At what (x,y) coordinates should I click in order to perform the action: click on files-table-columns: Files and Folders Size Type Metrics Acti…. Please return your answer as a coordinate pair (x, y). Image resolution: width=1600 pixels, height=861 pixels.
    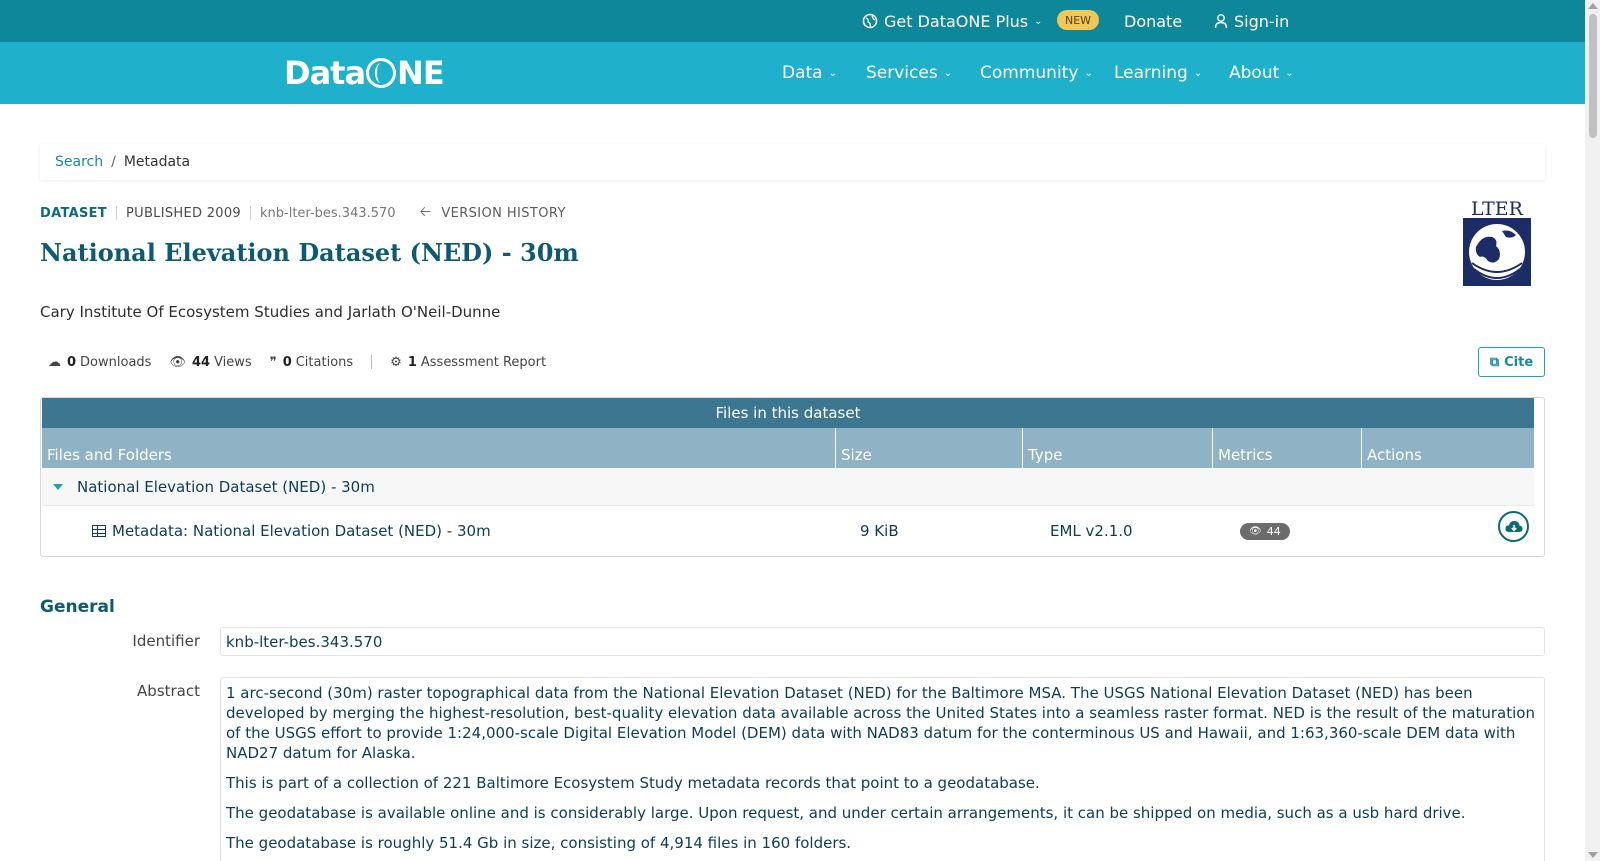
    Looking at the image, I should click on (788, 448).